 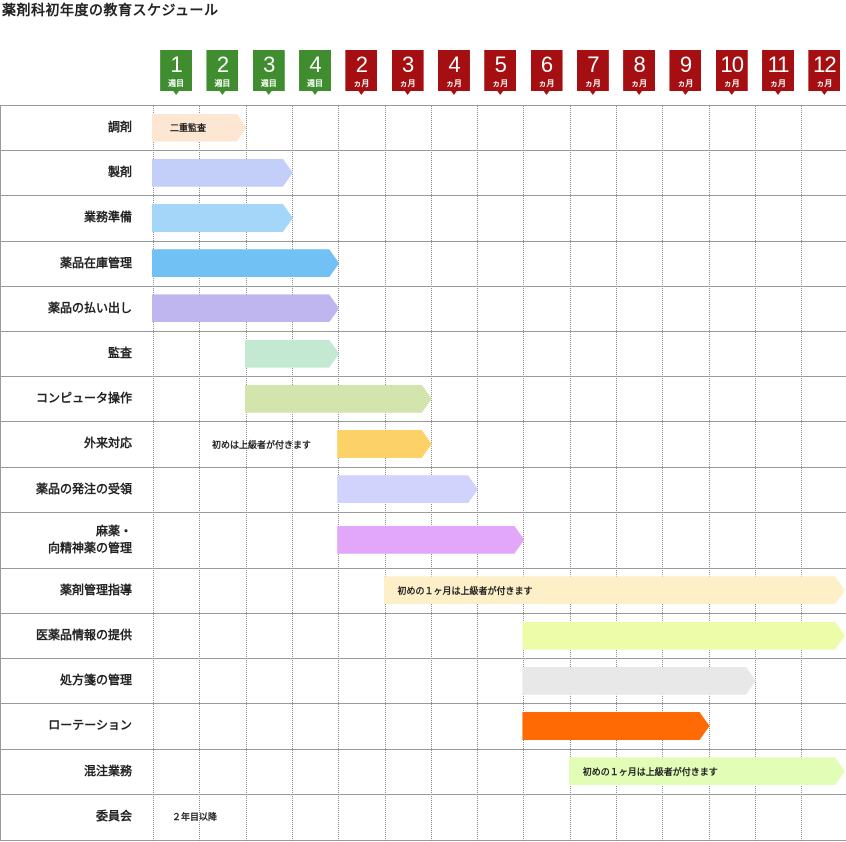 I want to click on row-label: 調剤, so click(x=66, y=127).